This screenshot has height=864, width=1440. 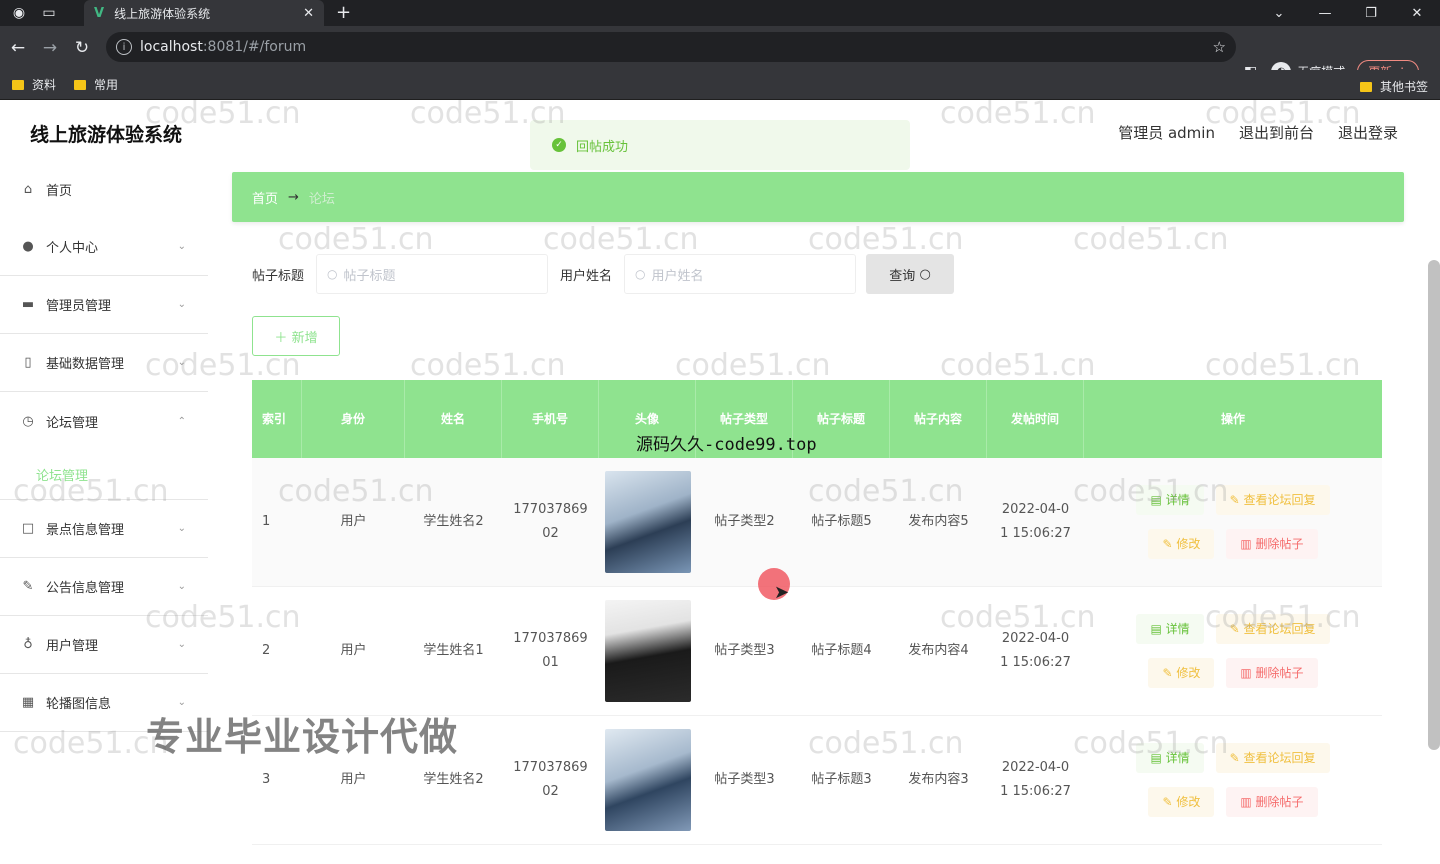 I want to click on bookmark-folder-2: 常用, so click(x=96, y=84).